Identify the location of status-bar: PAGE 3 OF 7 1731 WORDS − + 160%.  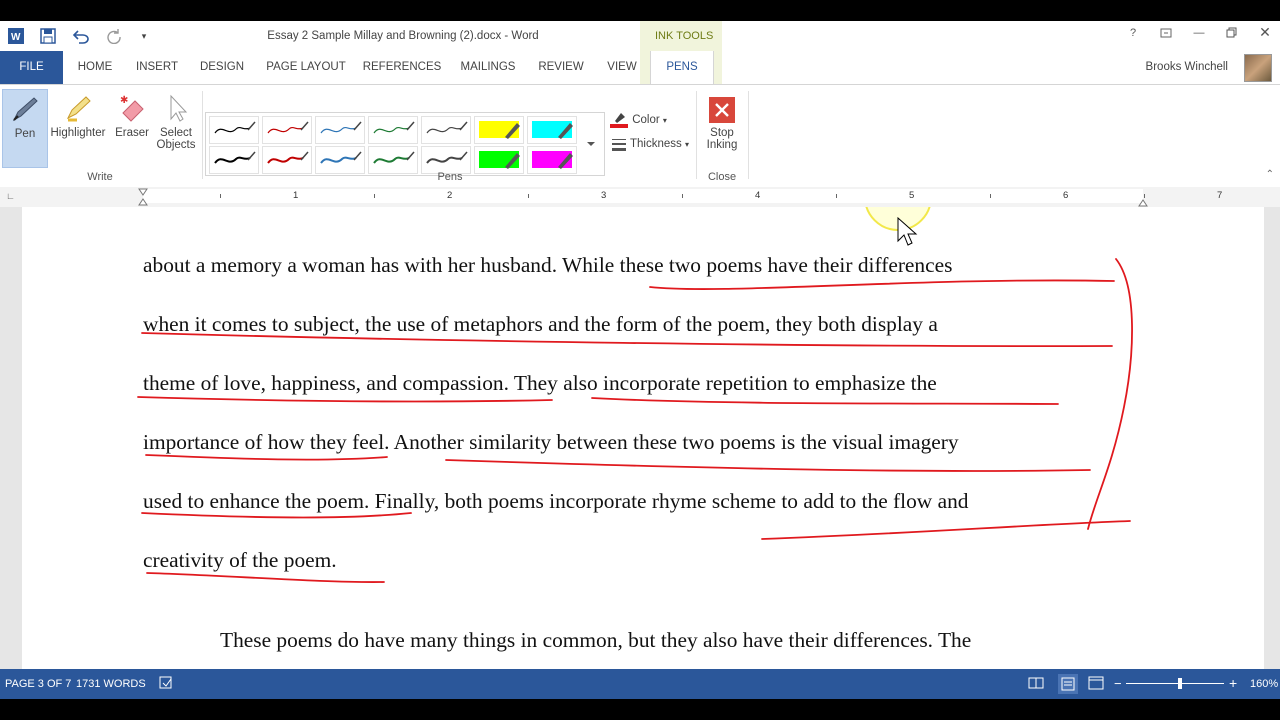
(640, 684).